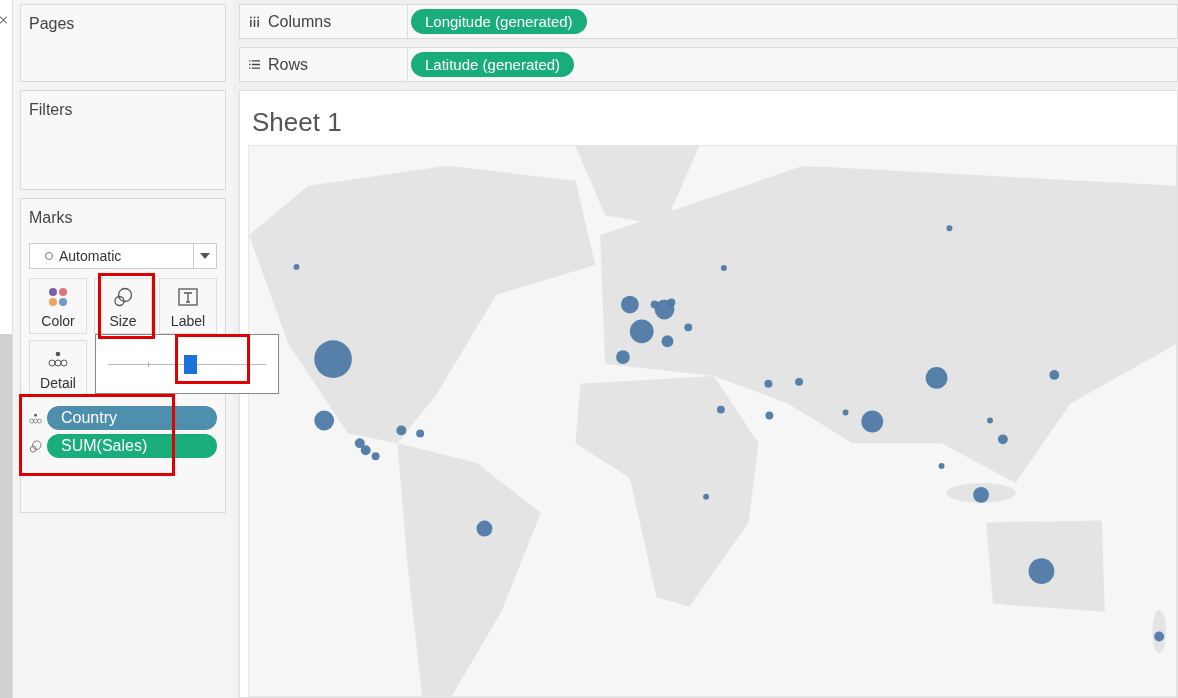 The image size is (1178, 698). I want to click on close-icon, so click(3, 20).